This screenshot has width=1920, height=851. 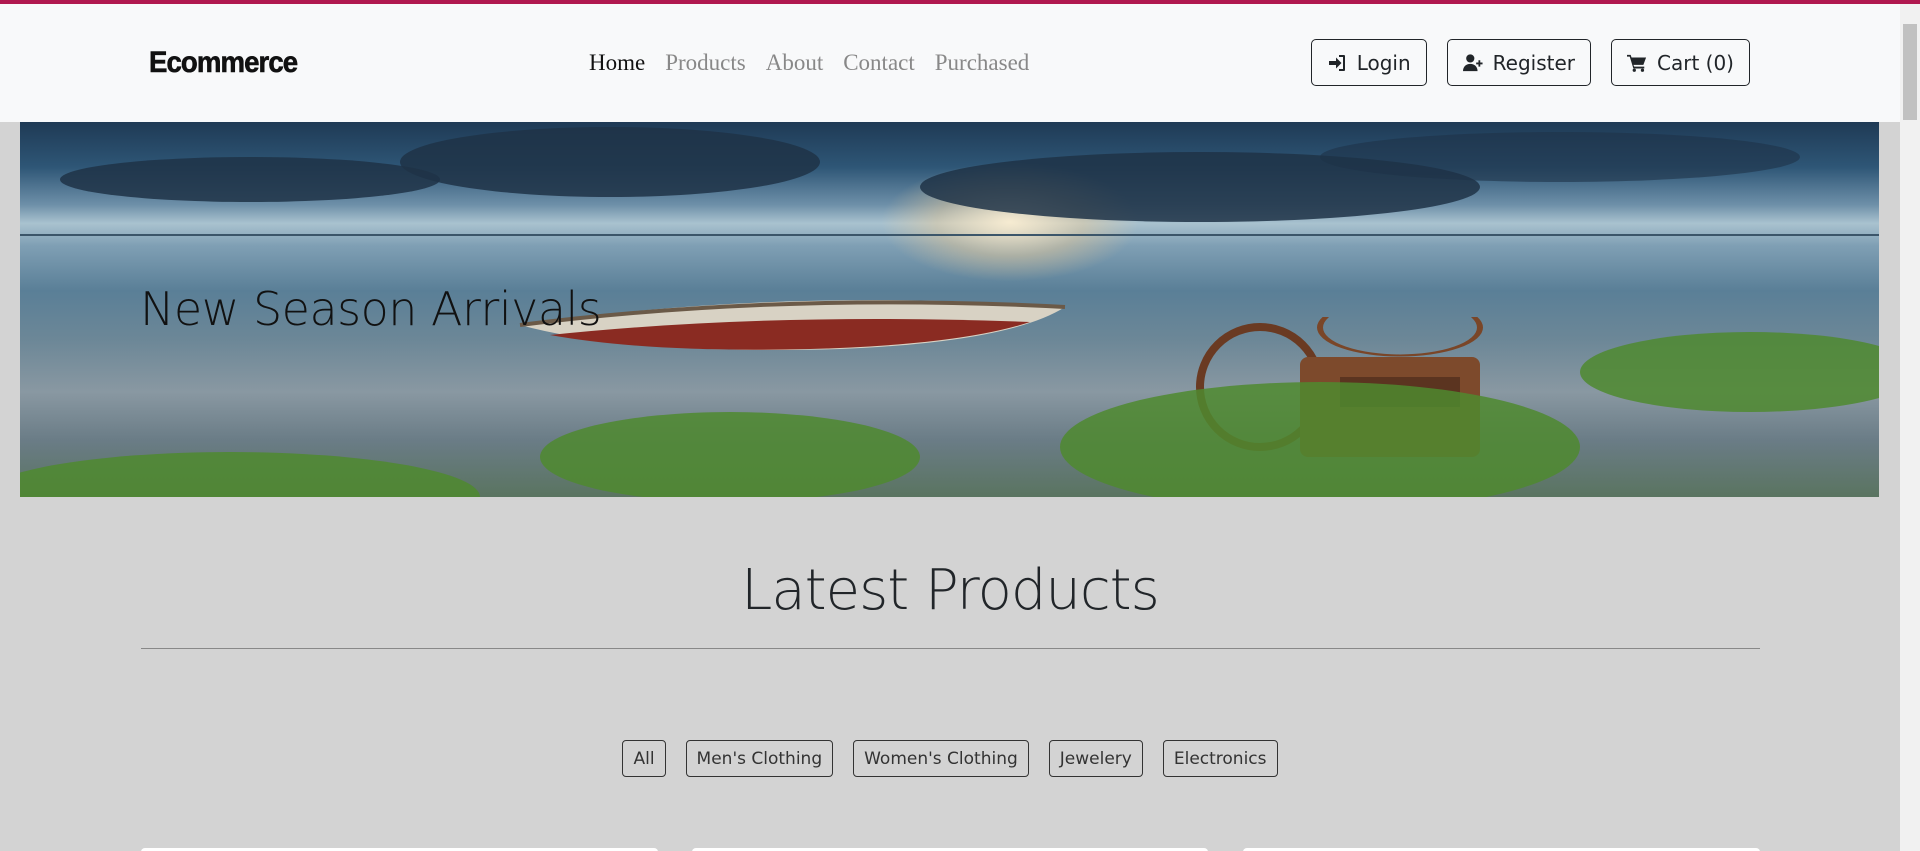 I want to click on page-scrollbar, so click(x=1910, y=427).